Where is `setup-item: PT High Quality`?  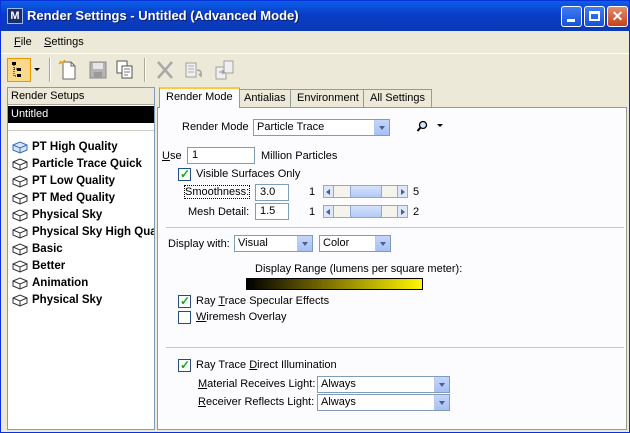
setup-item: PT High Quality is located at coordinates (81, 147).